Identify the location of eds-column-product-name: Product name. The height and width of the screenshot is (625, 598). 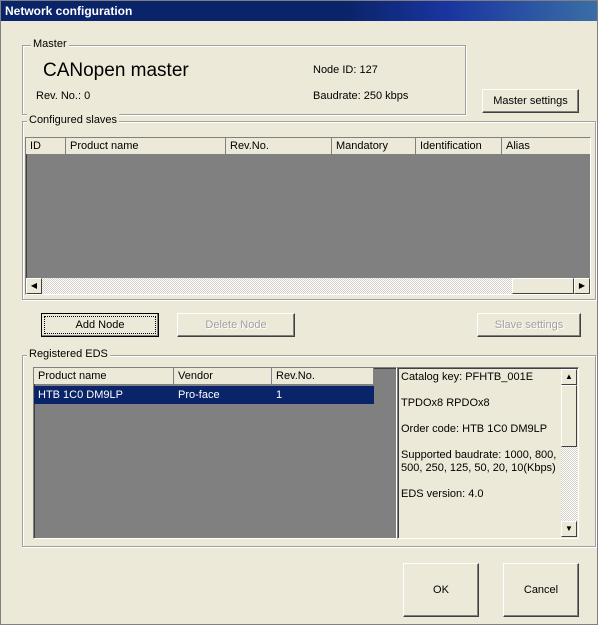
(104, 376).